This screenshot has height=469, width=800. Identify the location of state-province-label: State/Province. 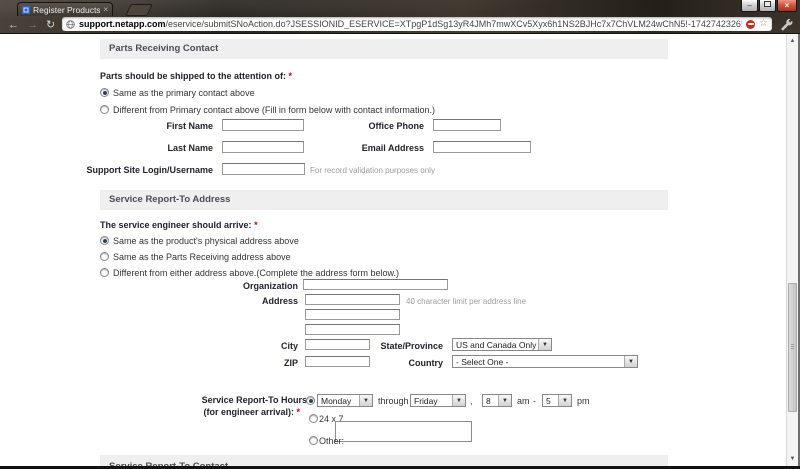
(411, 346).